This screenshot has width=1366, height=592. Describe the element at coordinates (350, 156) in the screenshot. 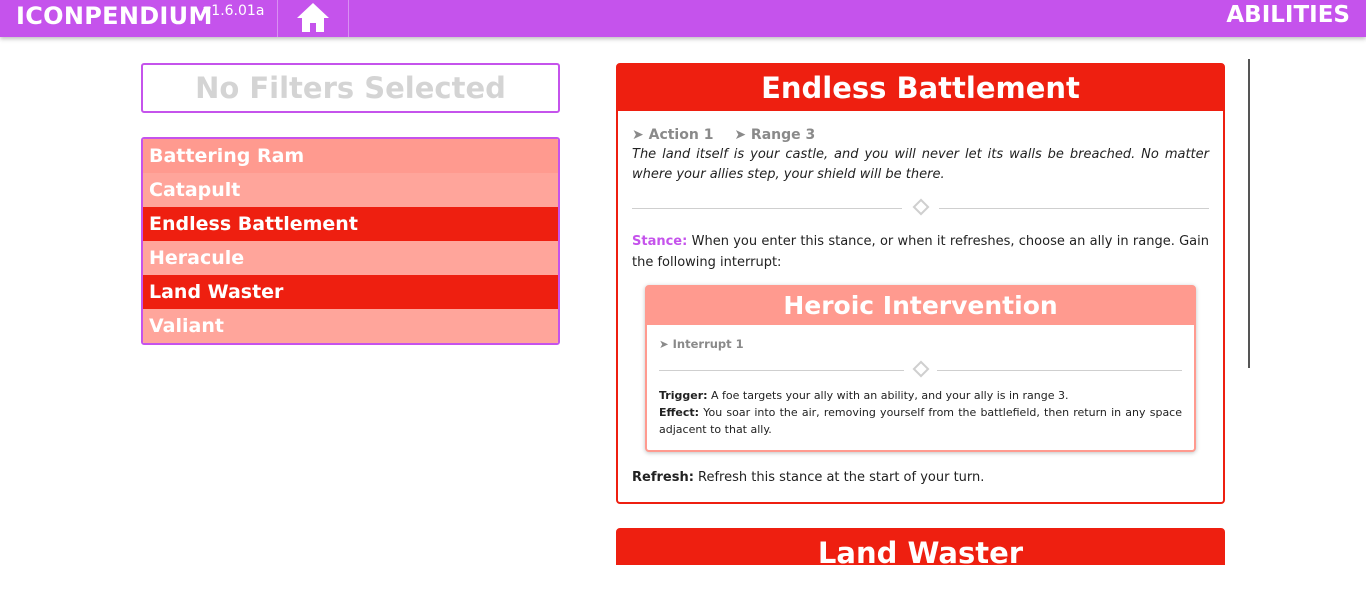

I see `list-item-battering-ram: Battering Ram` at that location.